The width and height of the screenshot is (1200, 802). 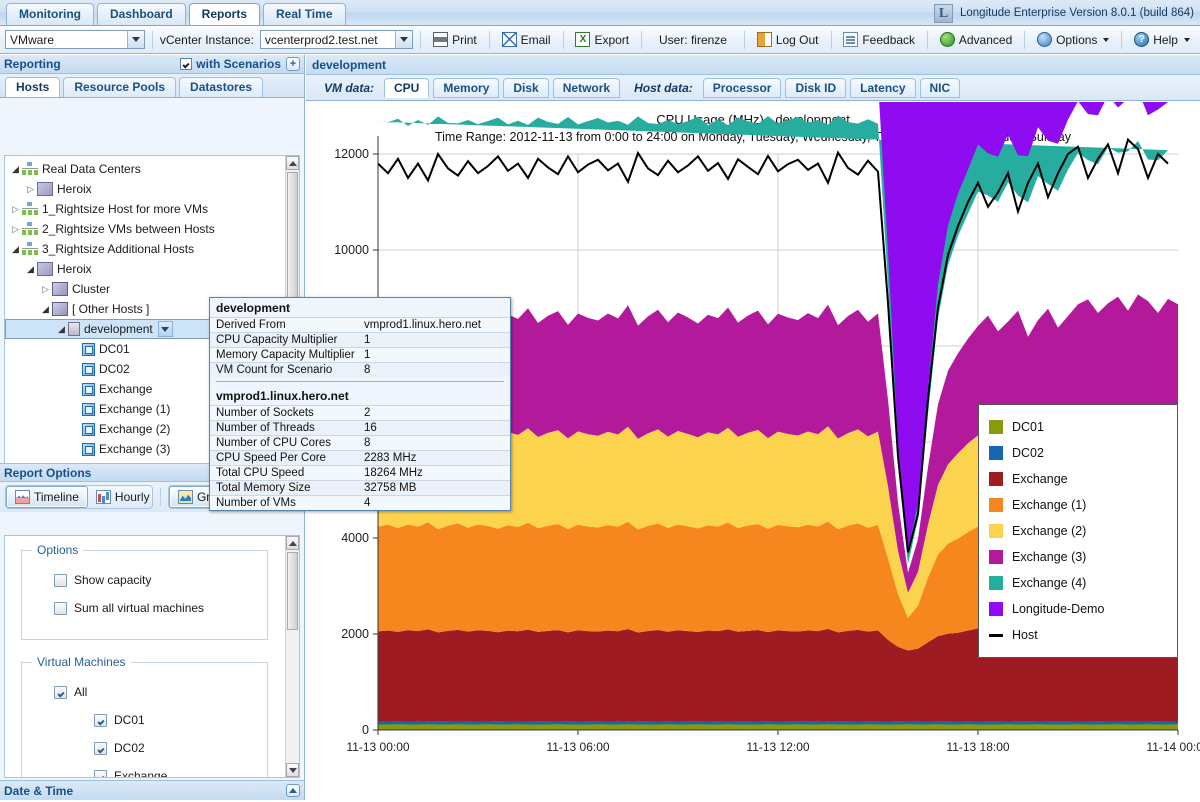 I want to click on tab-cpu: CPU, so click(x=406, y=88).